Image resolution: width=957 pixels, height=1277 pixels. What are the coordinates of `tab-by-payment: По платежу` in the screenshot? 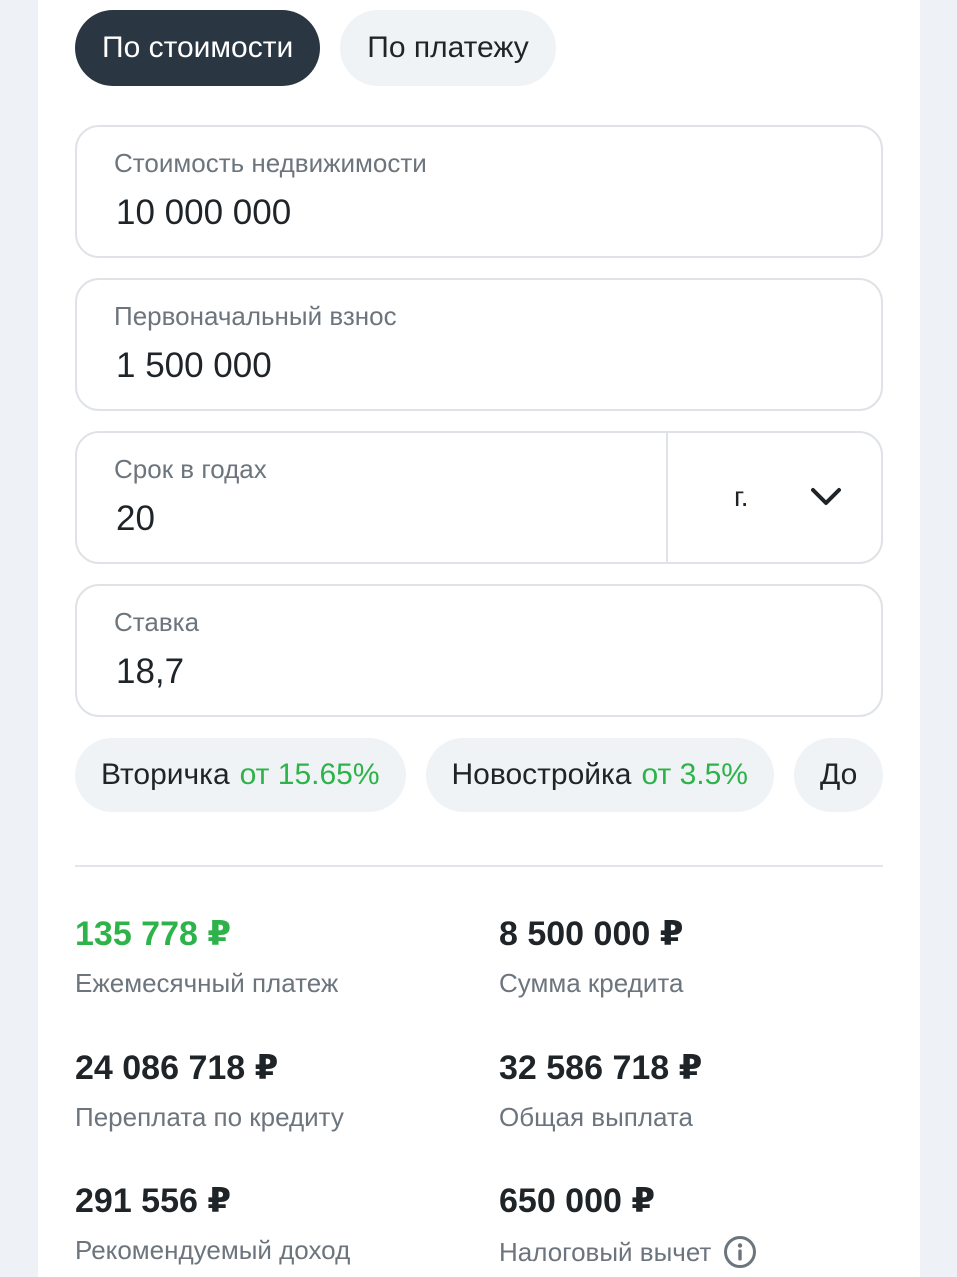 It's located at (448, 48).